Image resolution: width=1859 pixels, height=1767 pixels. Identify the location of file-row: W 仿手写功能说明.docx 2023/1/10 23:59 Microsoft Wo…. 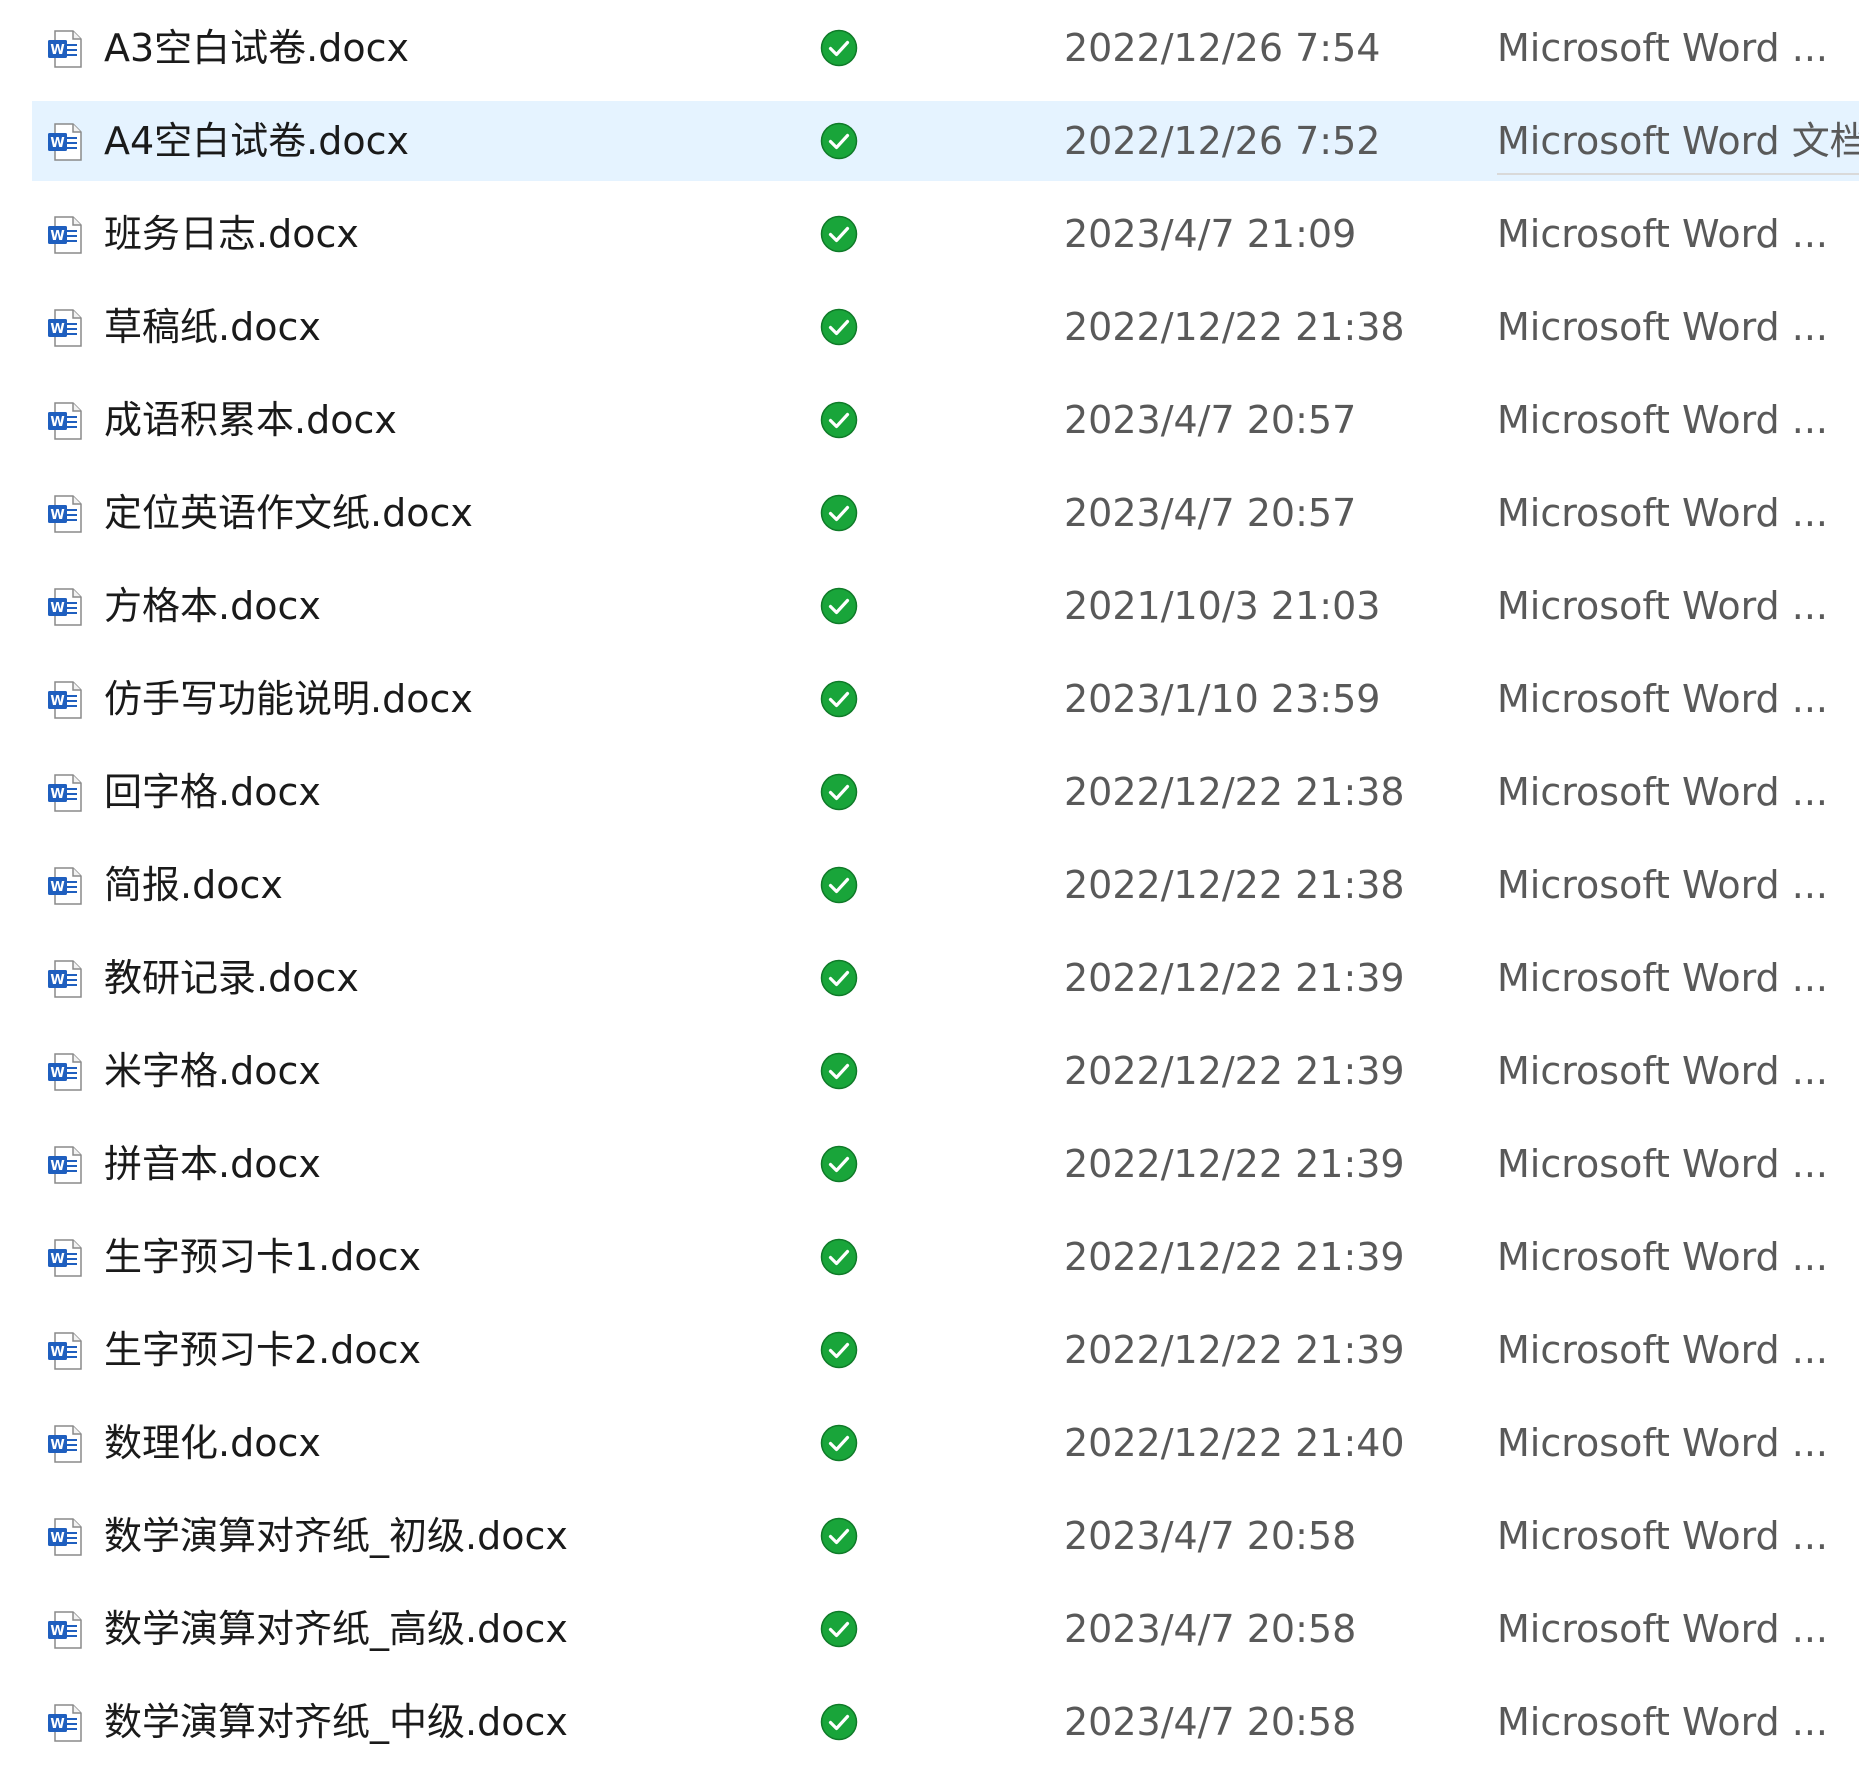
(945, 699).